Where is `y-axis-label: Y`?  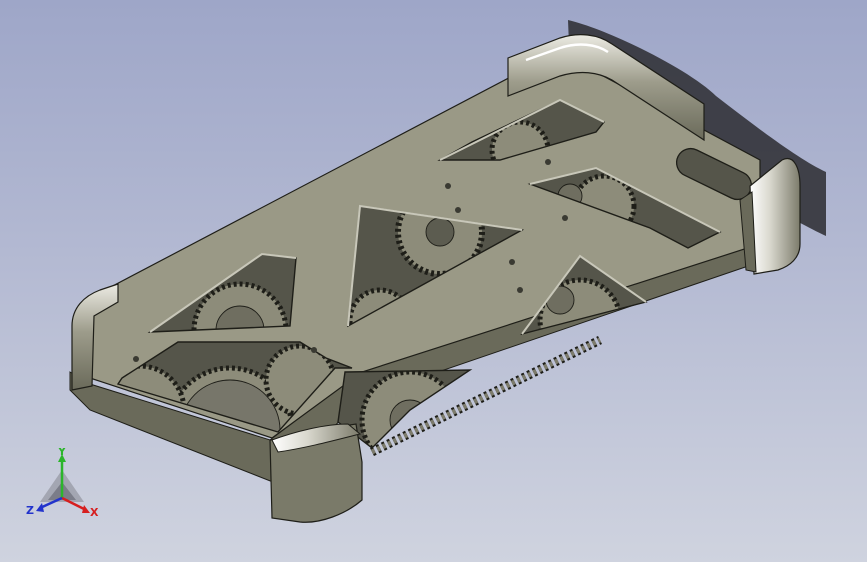 y-axis-label: Y is located at coordinates (62, 453).